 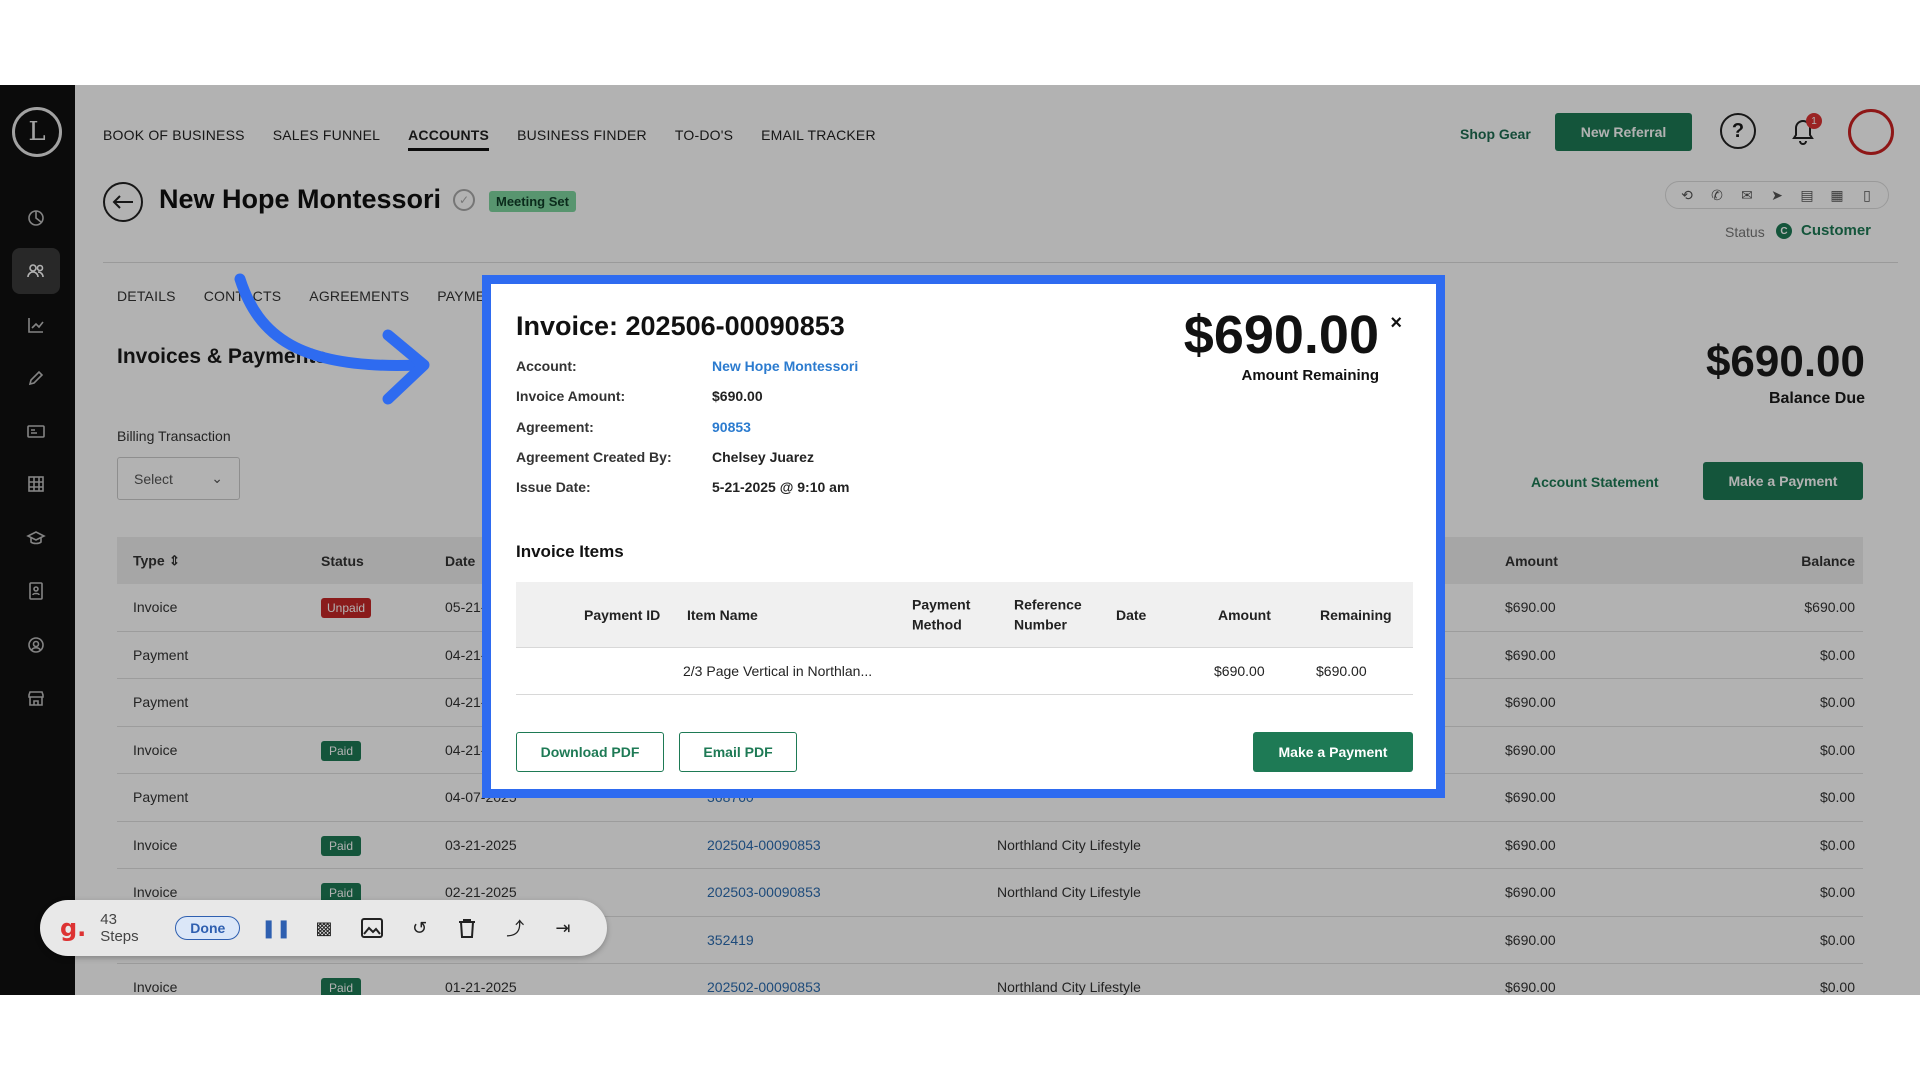 What do you see at coordinates (731, 427) in the screenshot?
I see `agreement-link: 90853` at bounding box center [731, 427].